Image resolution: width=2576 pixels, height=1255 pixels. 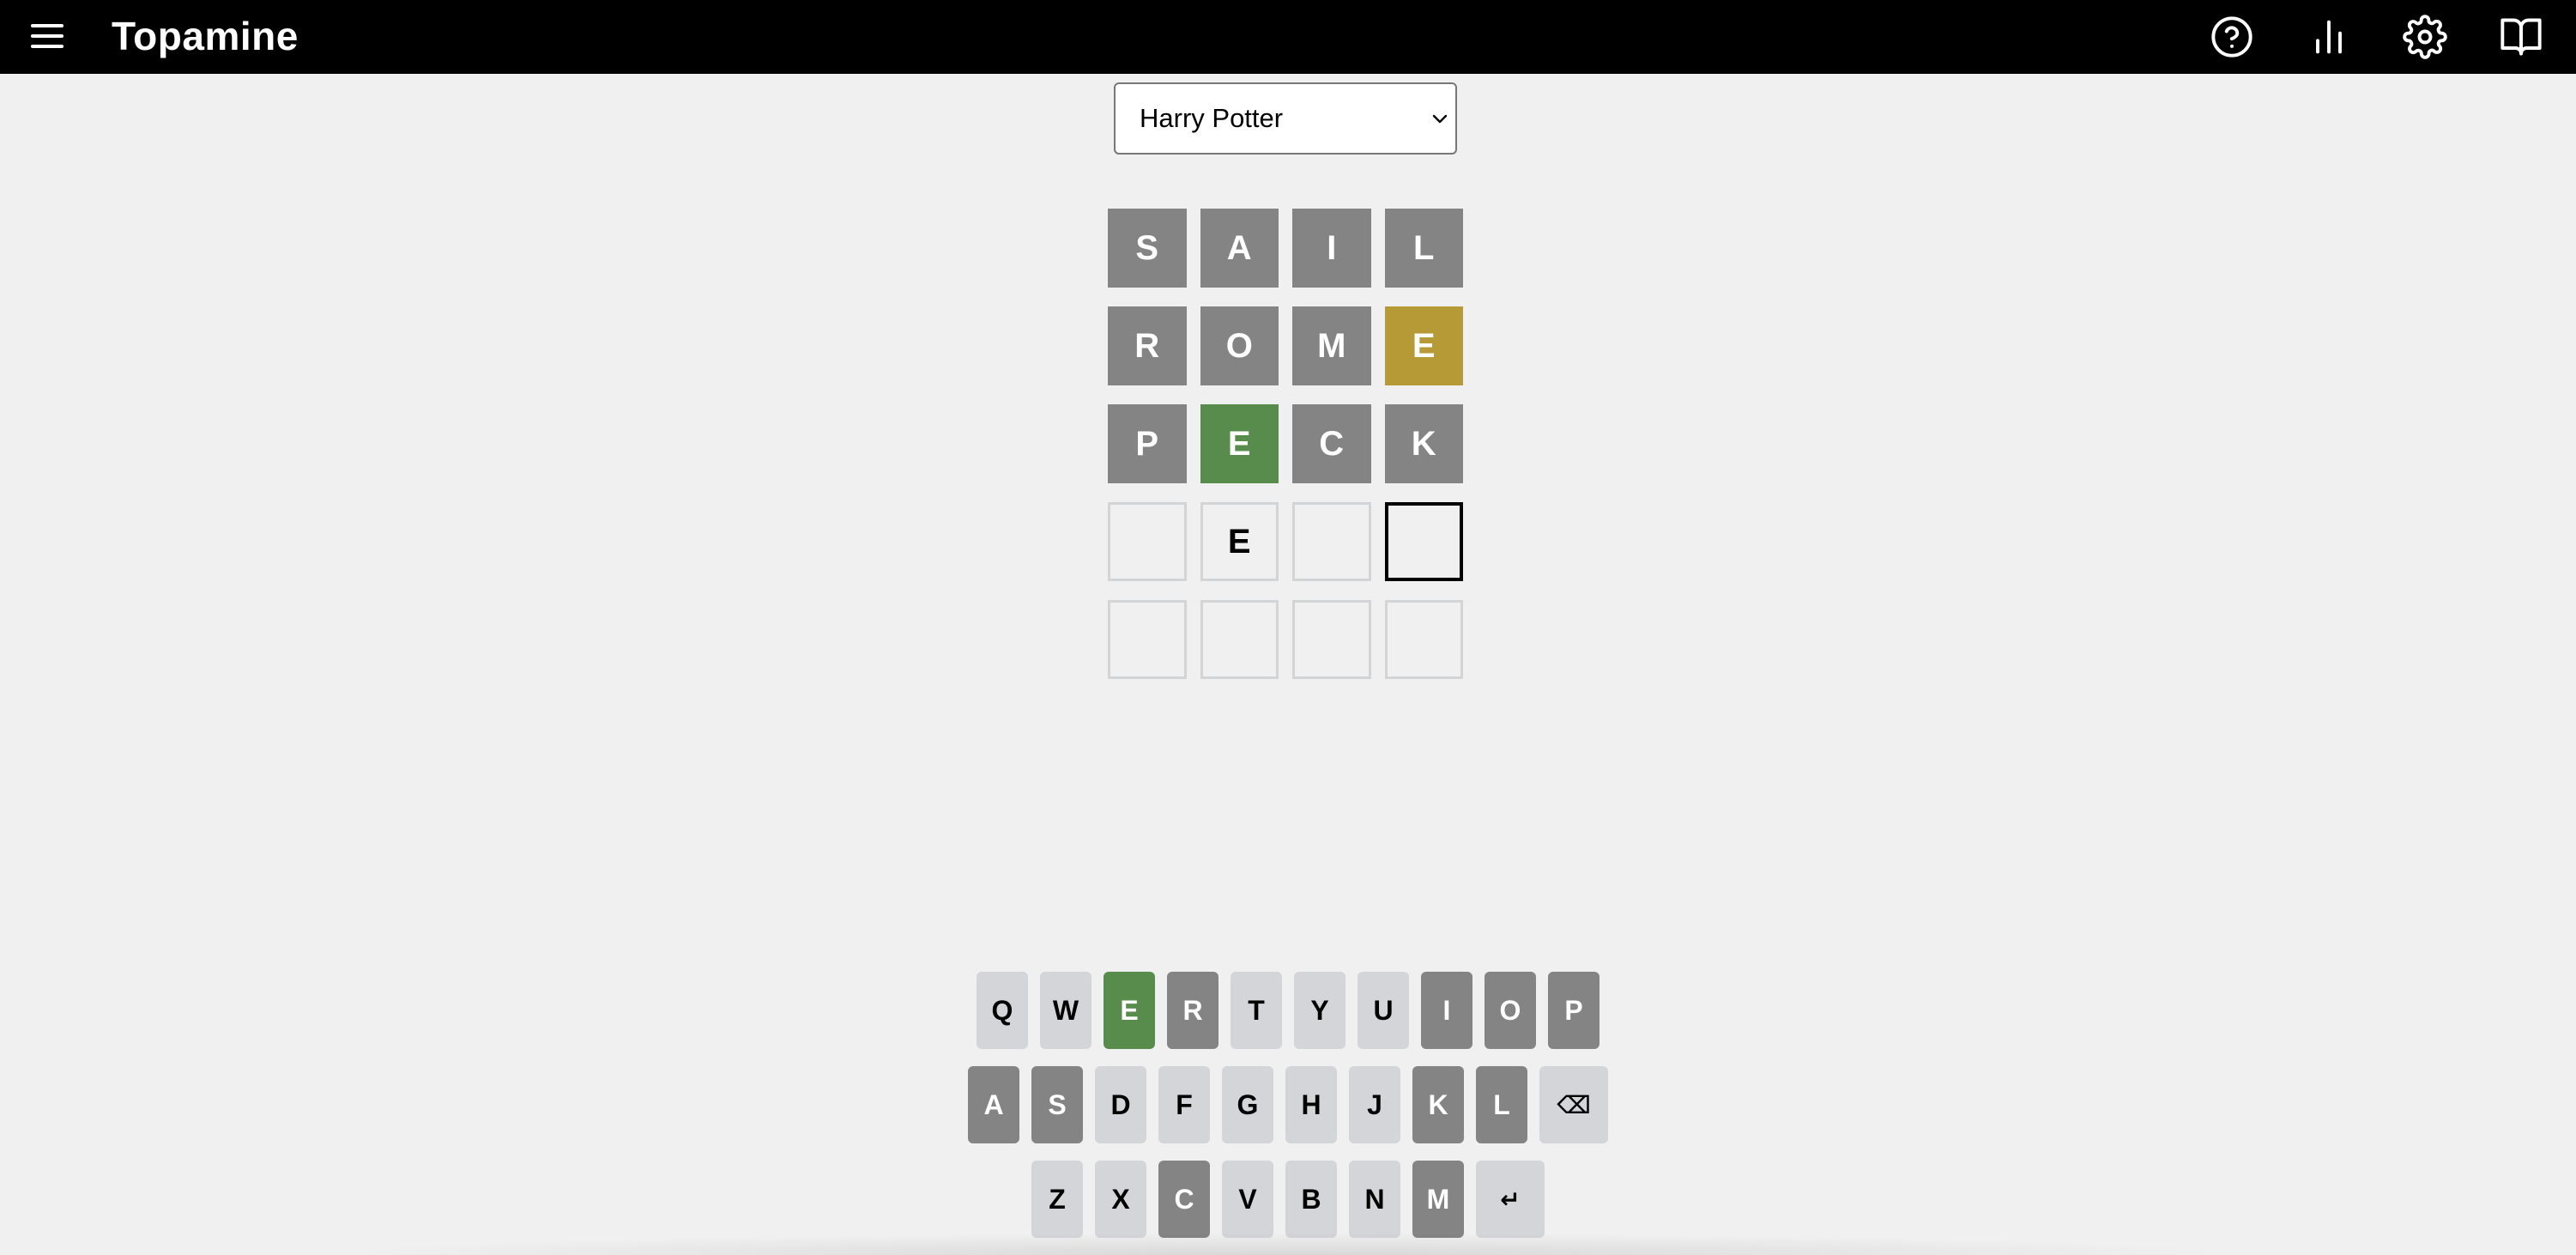 What do you see at coordinates (1247, 1199) in the screenshot?
I see `key-v: V` at bounding box center [1247, 1199].